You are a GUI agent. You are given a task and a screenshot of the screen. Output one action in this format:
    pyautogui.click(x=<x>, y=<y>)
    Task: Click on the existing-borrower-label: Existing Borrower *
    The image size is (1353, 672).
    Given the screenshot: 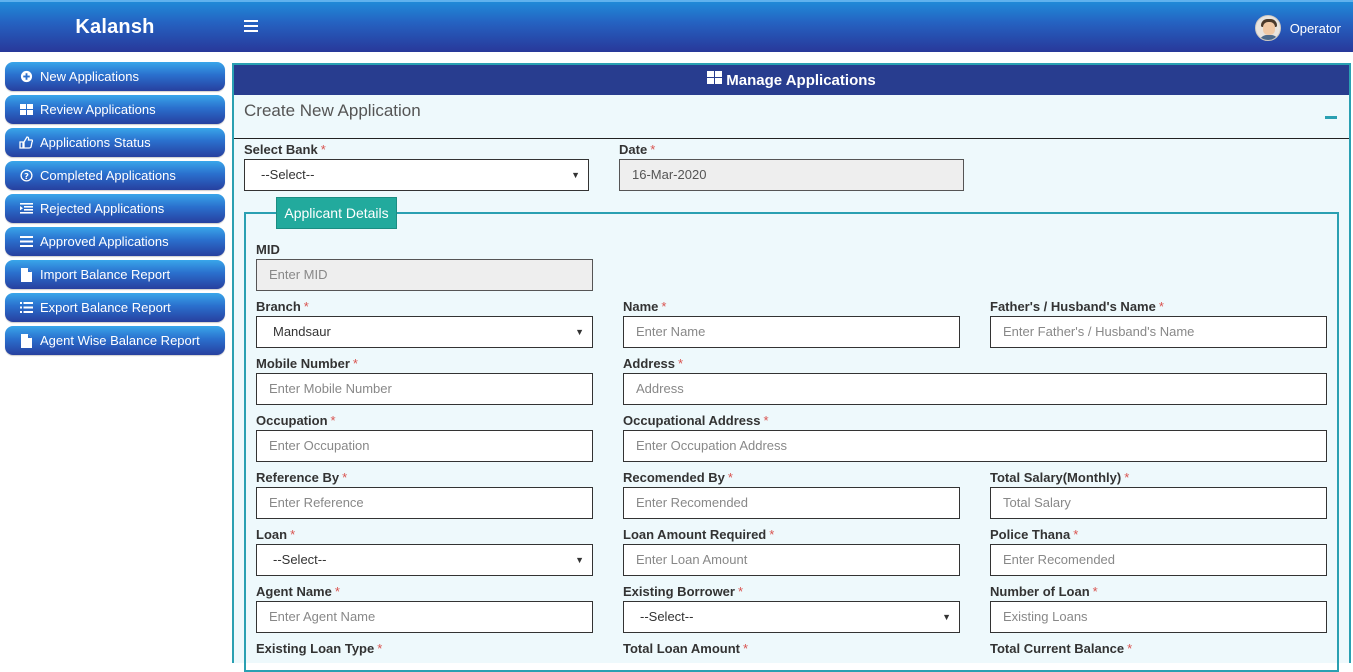 What is the action you would take?
    pyautogui.click(x=683, y=591)
    